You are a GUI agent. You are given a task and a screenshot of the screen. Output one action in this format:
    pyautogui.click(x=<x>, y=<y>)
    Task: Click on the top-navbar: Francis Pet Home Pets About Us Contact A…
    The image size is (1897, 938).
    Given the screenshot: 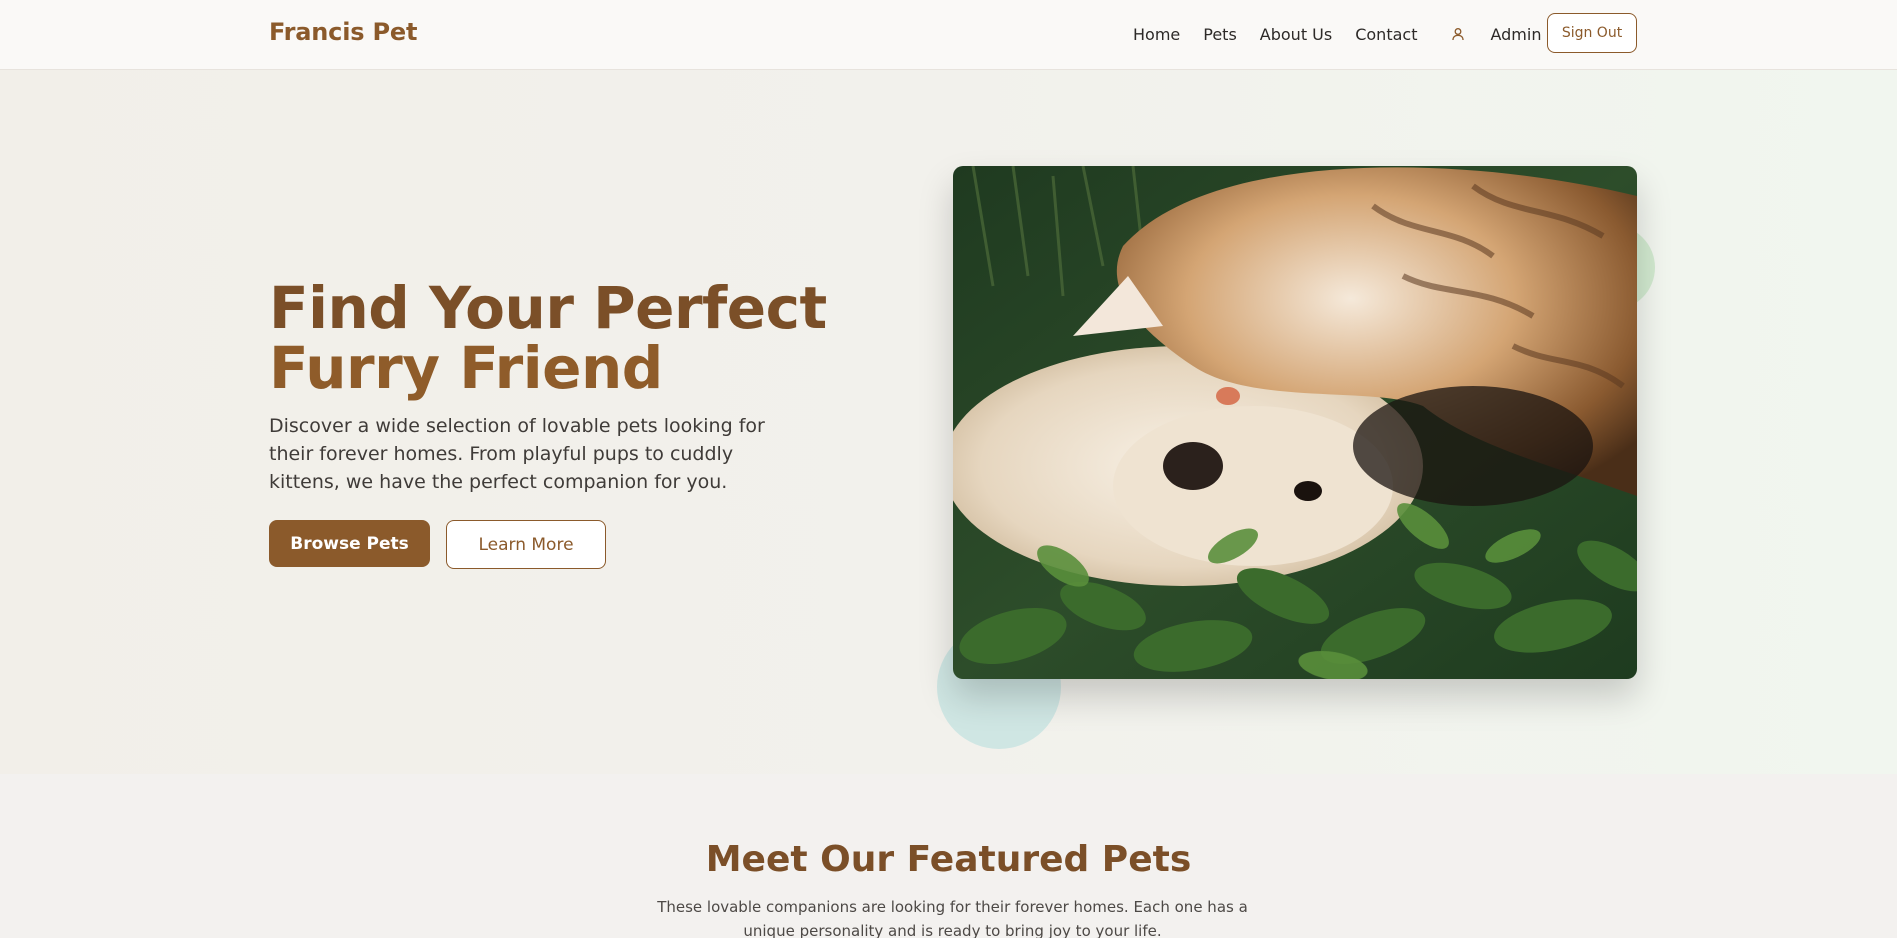 What is the action you would take?
    pyautogui.click(x=948, y=35)
    